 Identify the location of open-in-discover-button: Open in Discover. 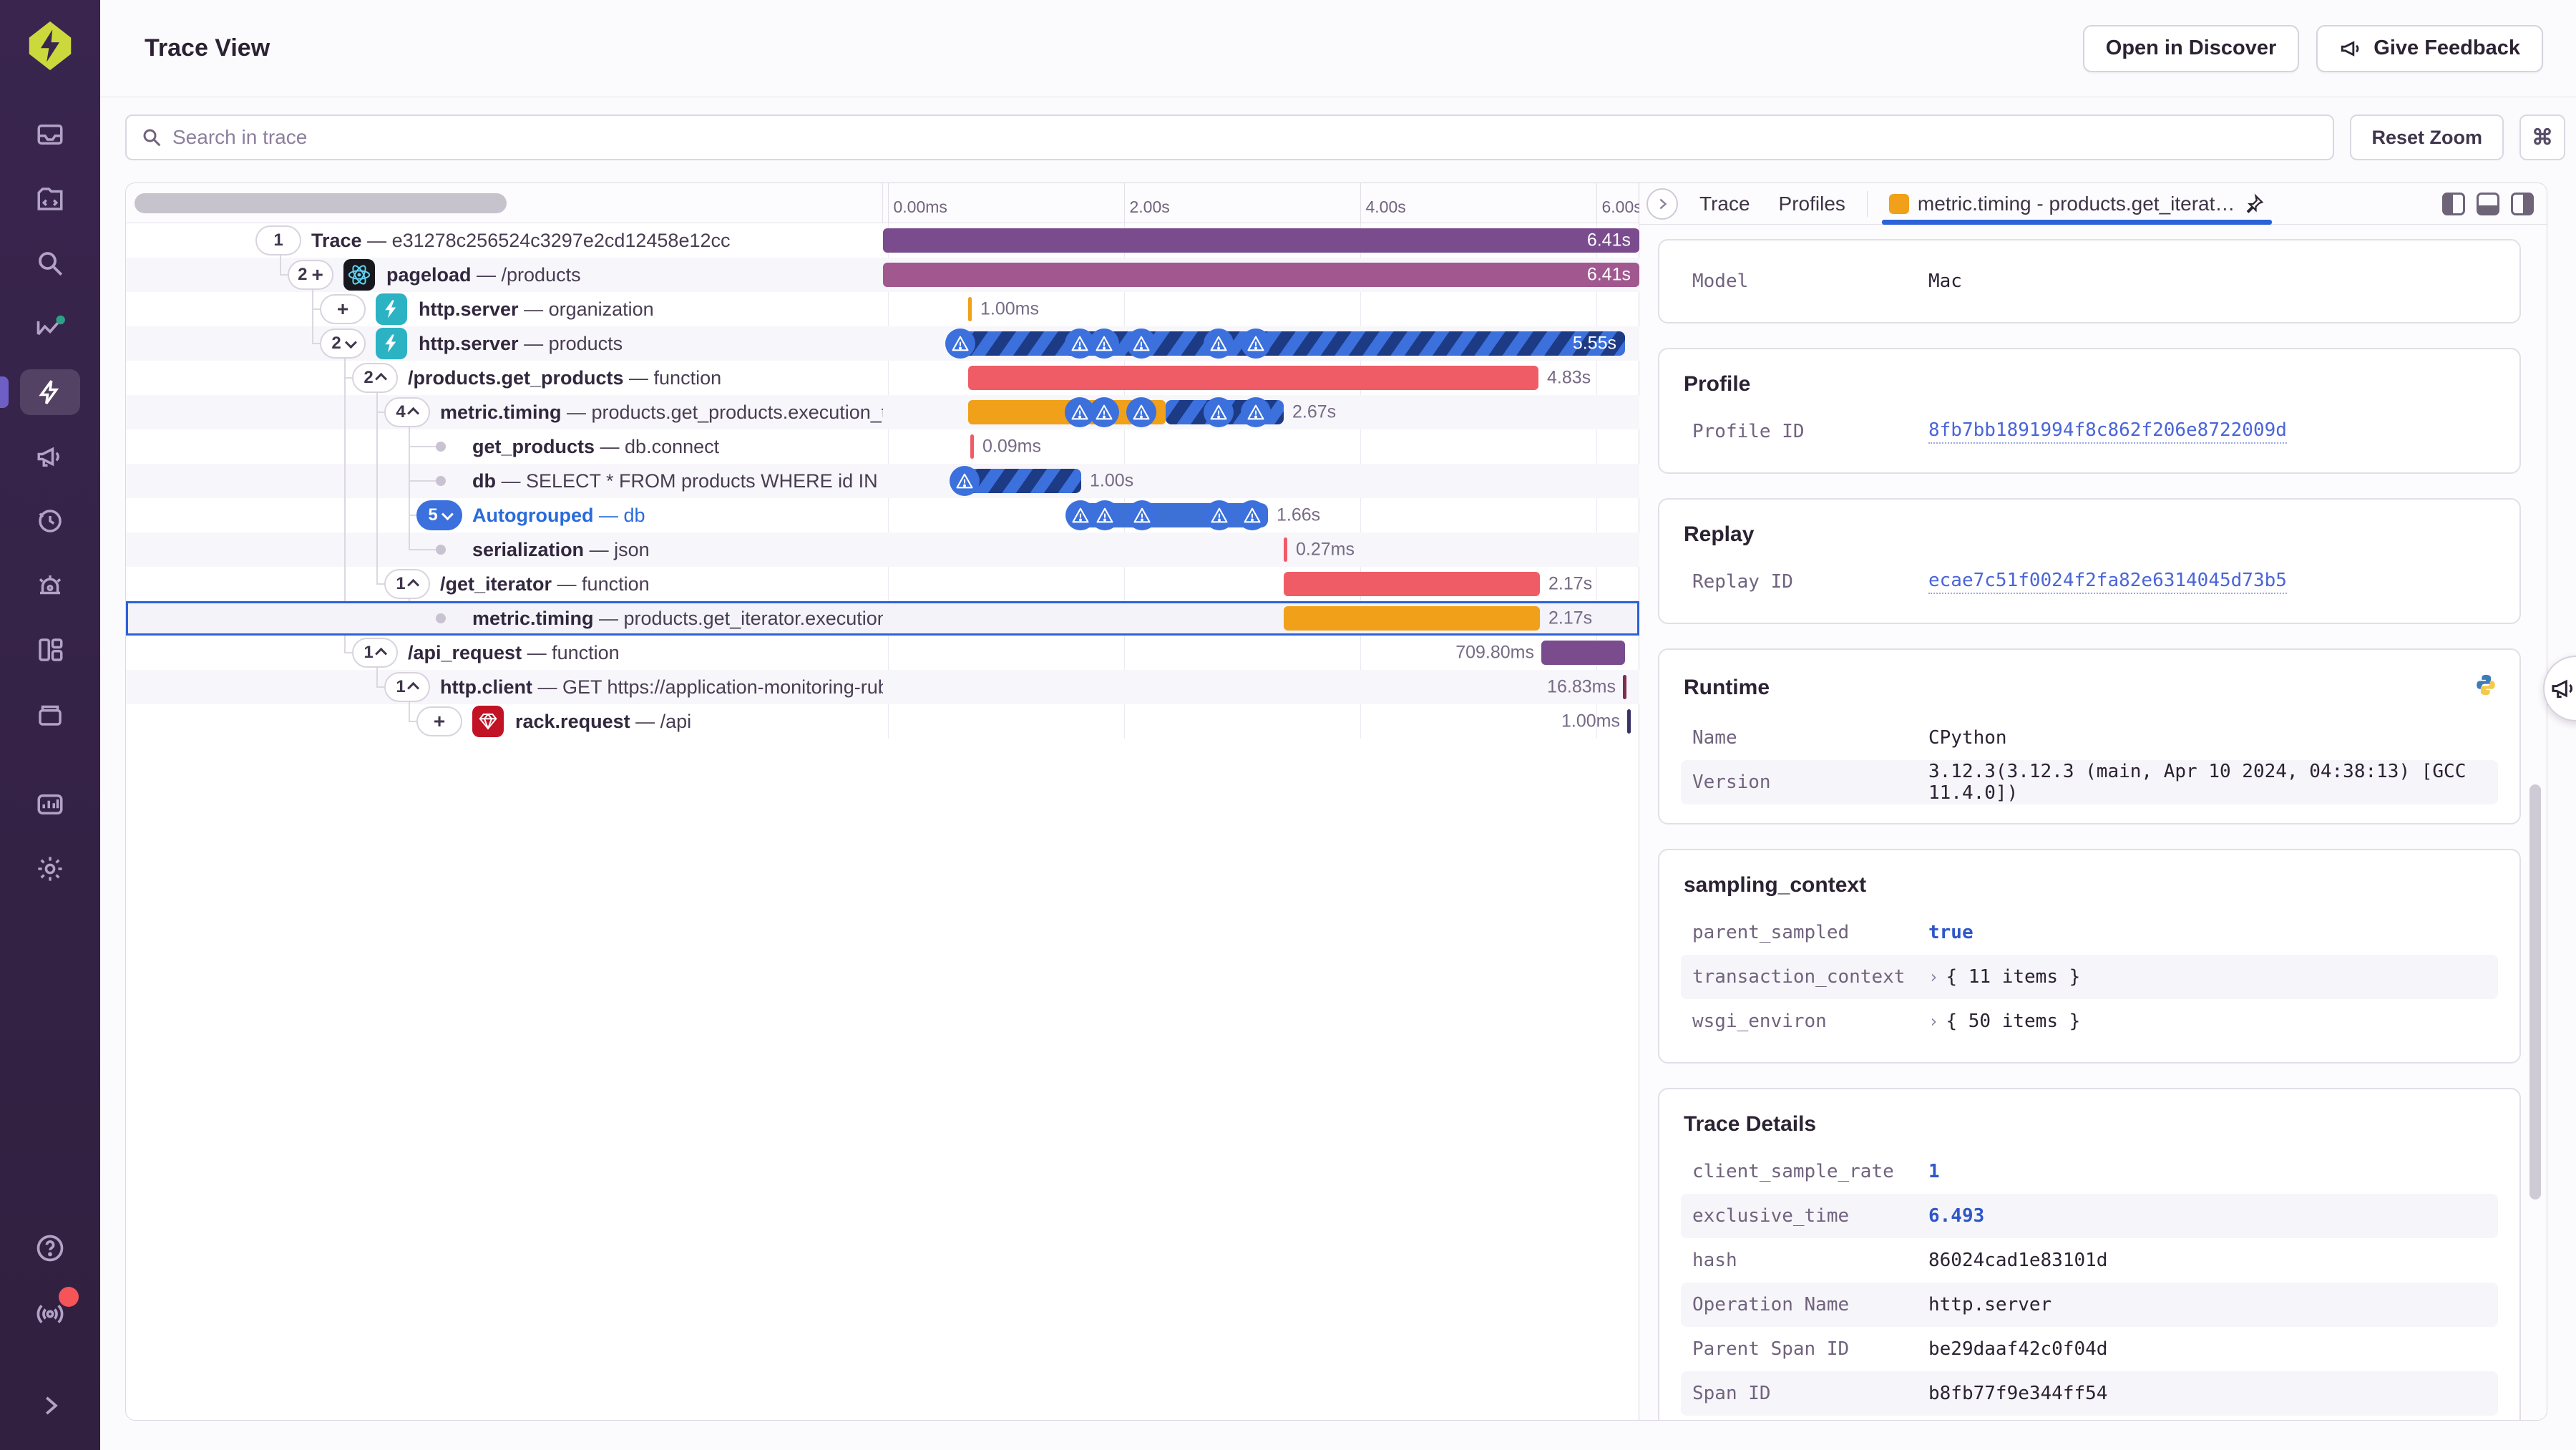
(2191, 48).